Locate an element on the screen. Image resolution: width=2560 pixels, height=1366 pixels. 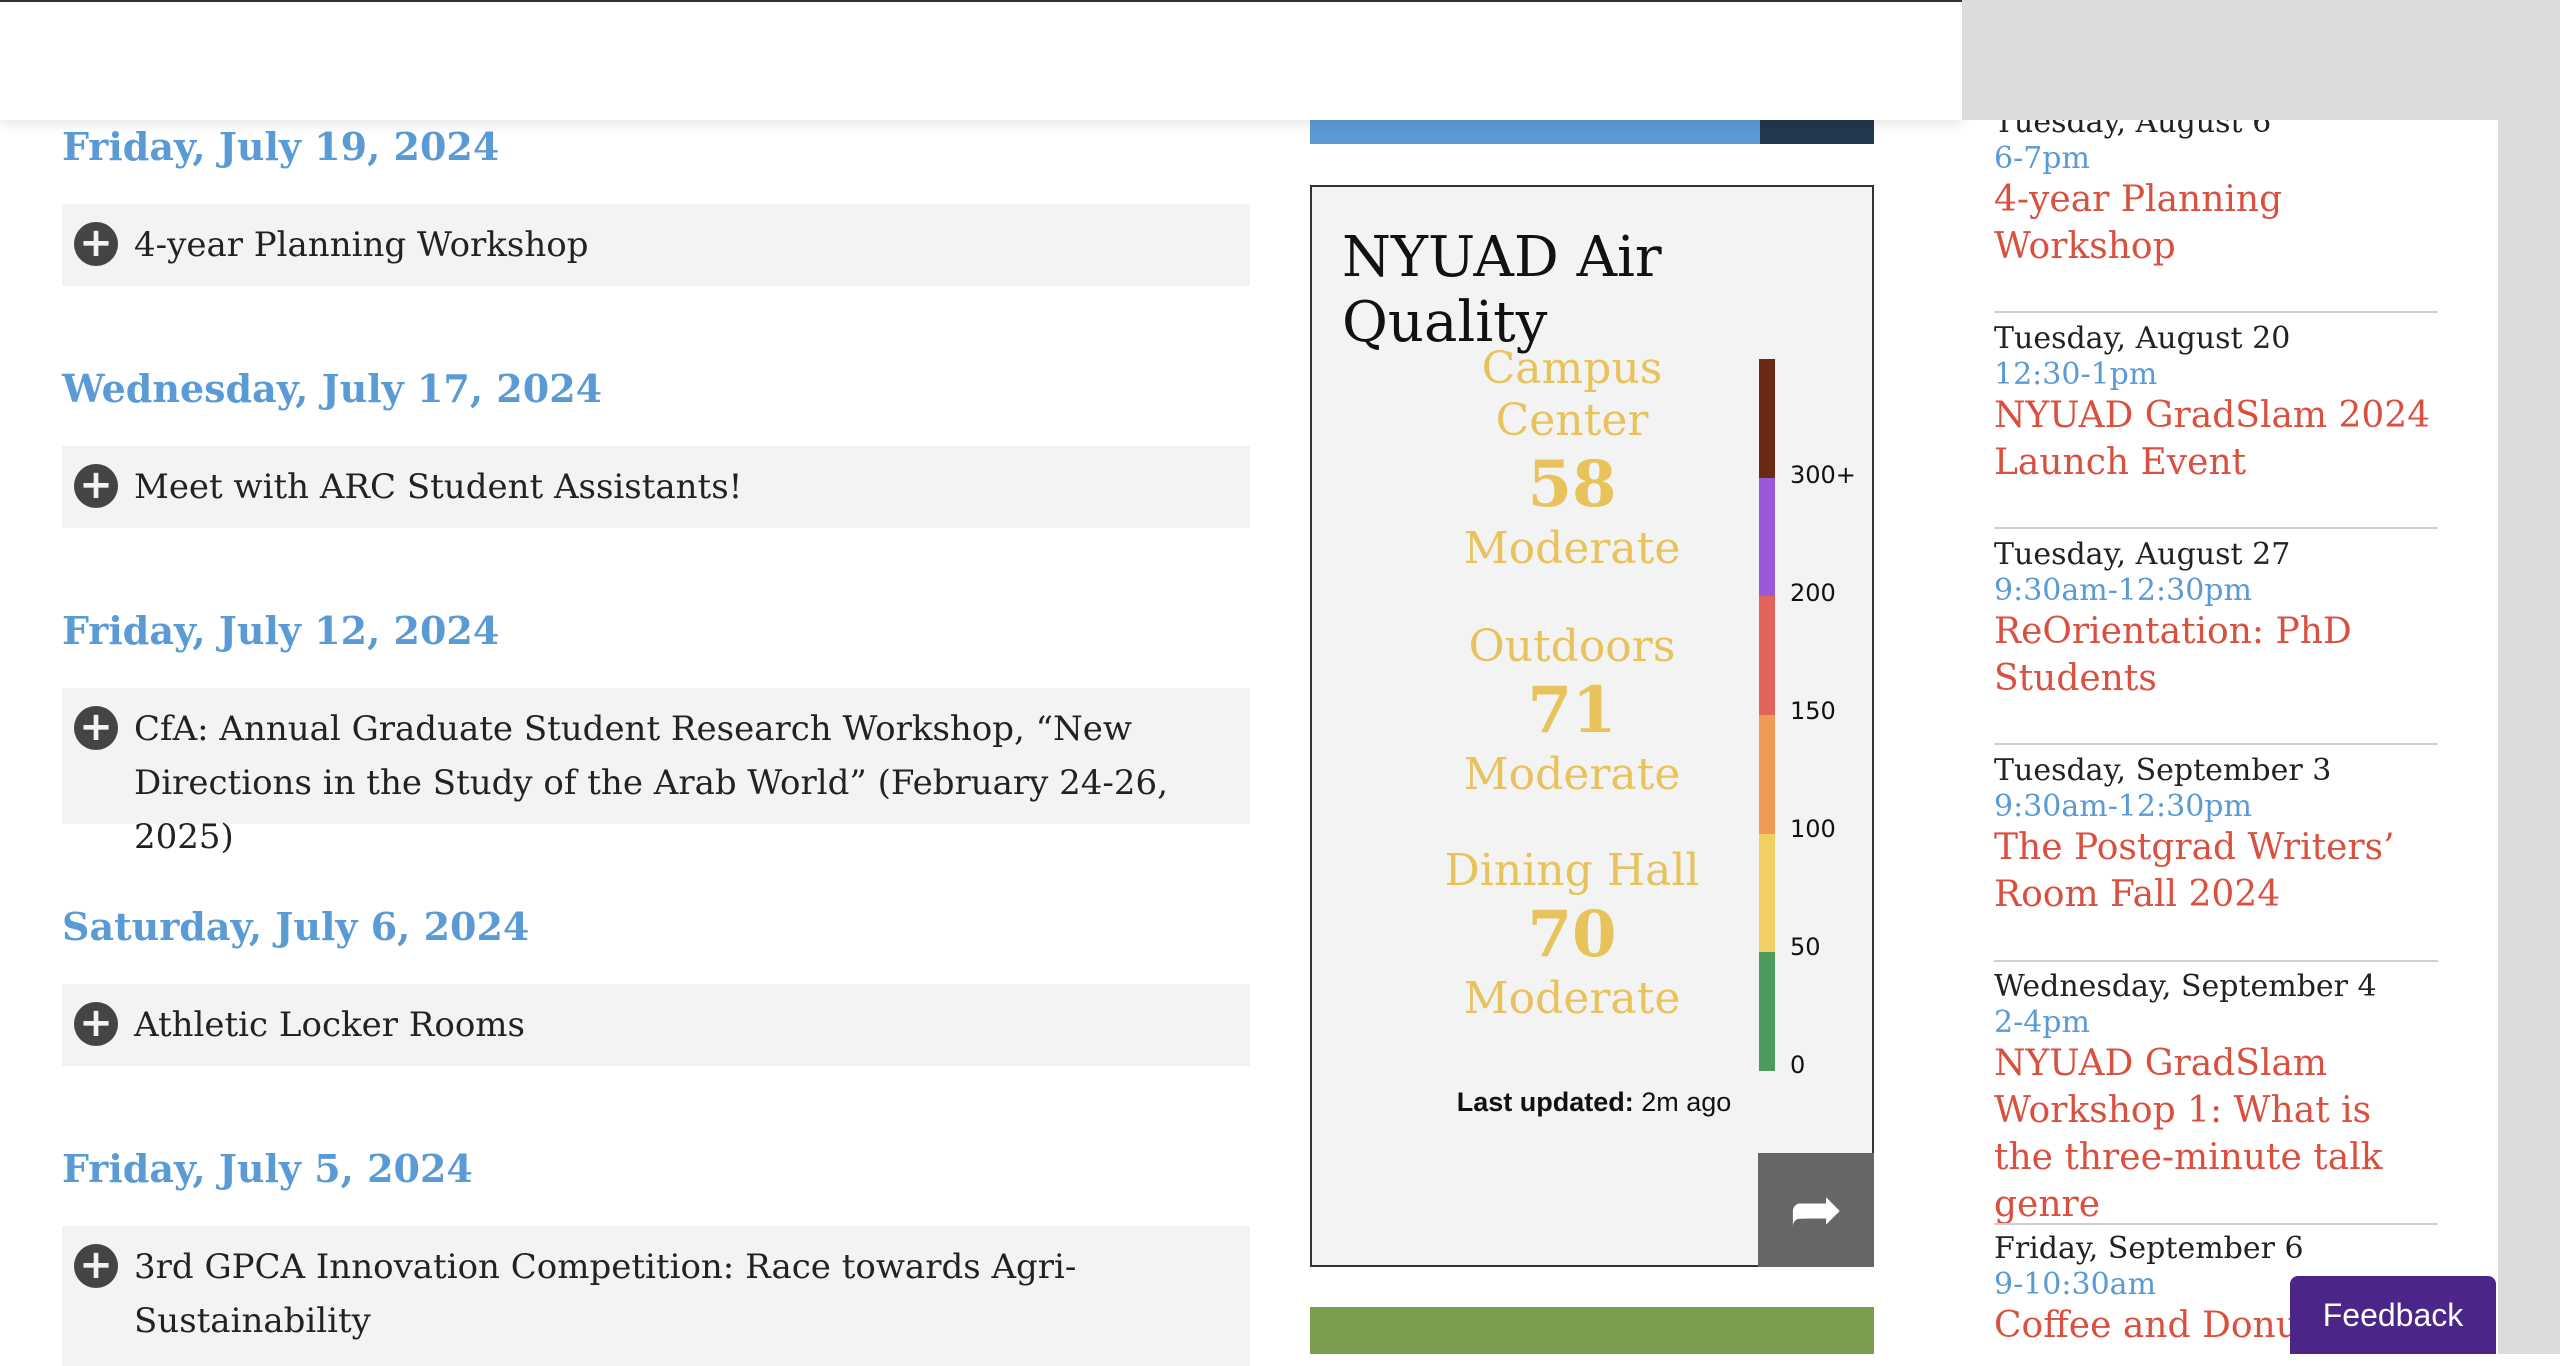
aq-location-campus-center: Campus Center 58 Moderate is located at coordinates (1572, 459).